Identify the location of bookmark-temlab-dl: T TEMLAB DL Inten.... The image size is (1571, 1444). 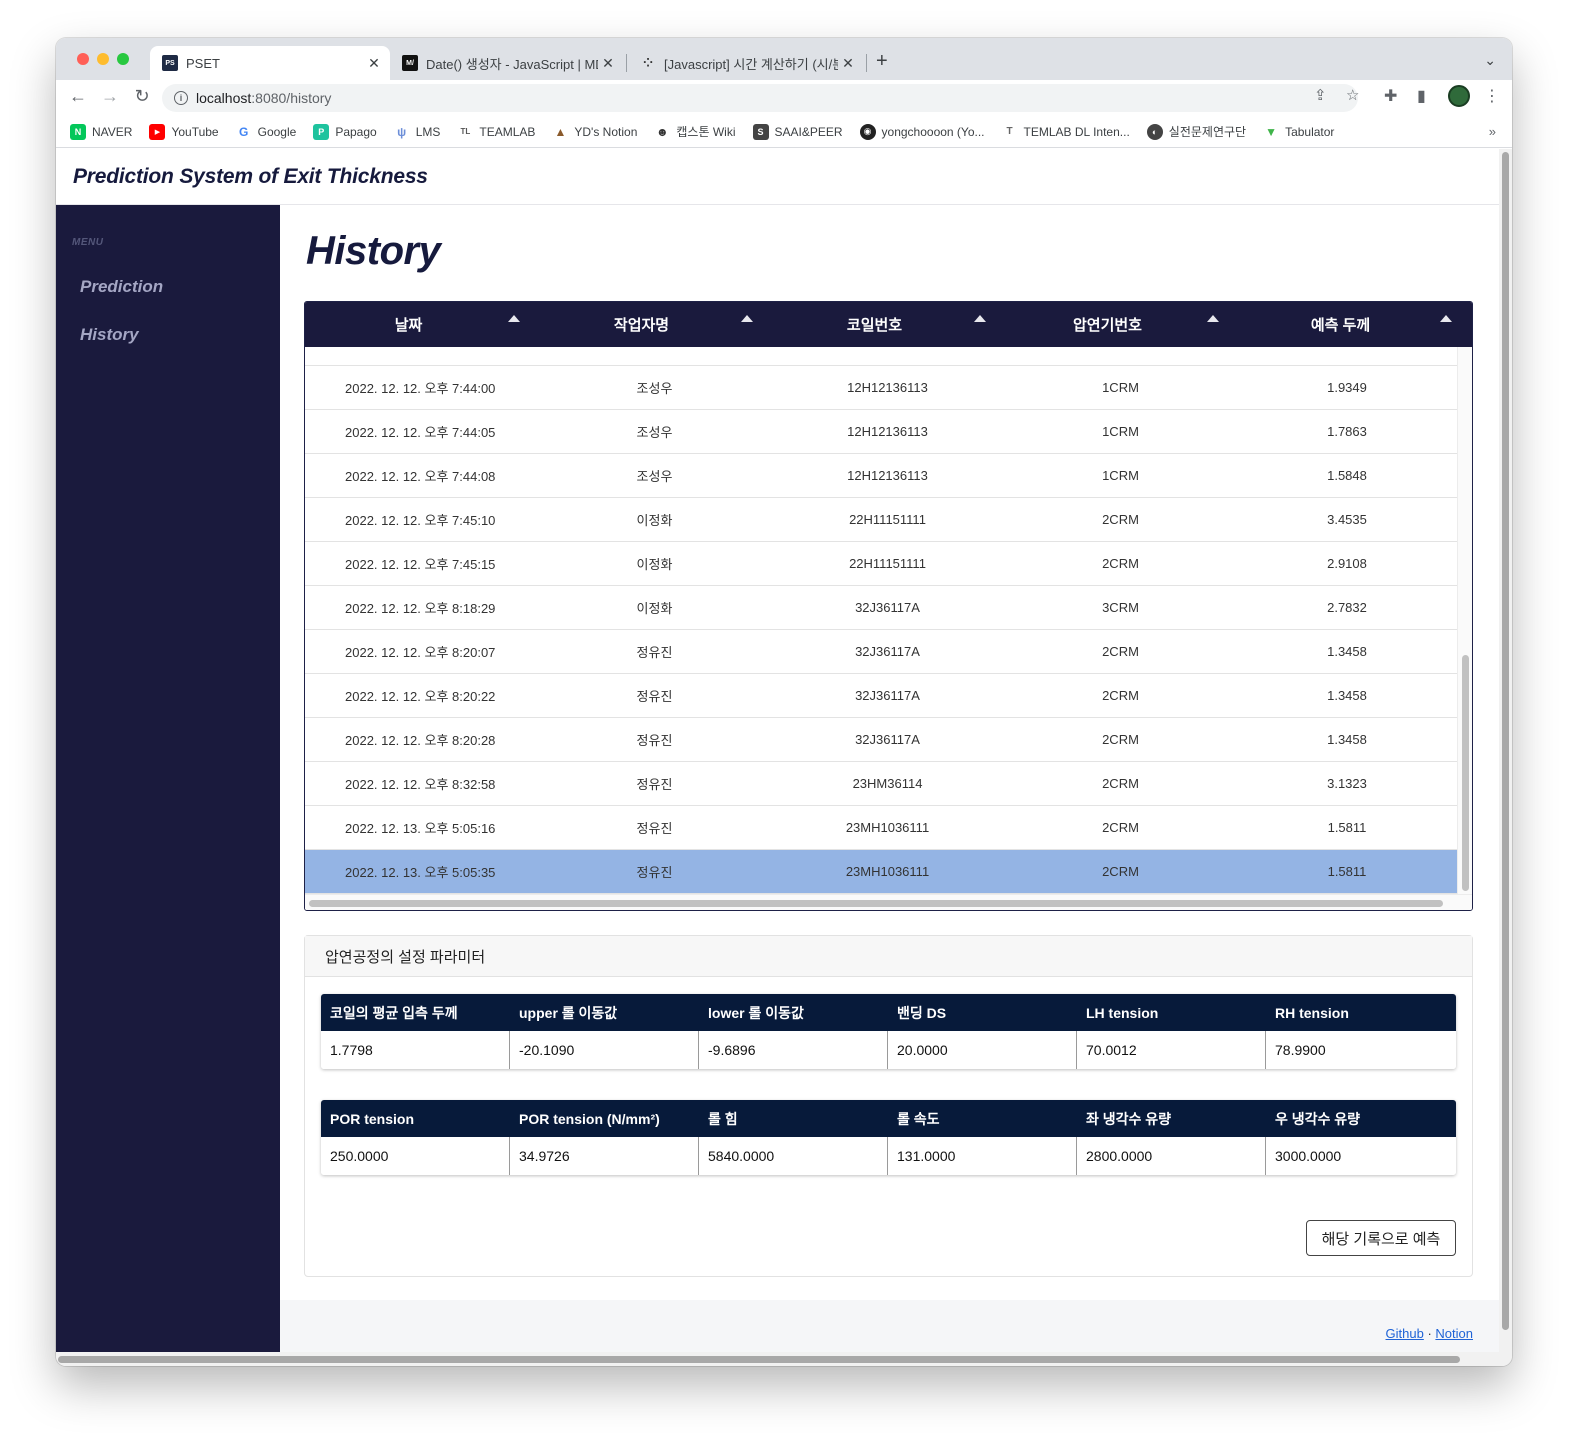
(1065, 132).